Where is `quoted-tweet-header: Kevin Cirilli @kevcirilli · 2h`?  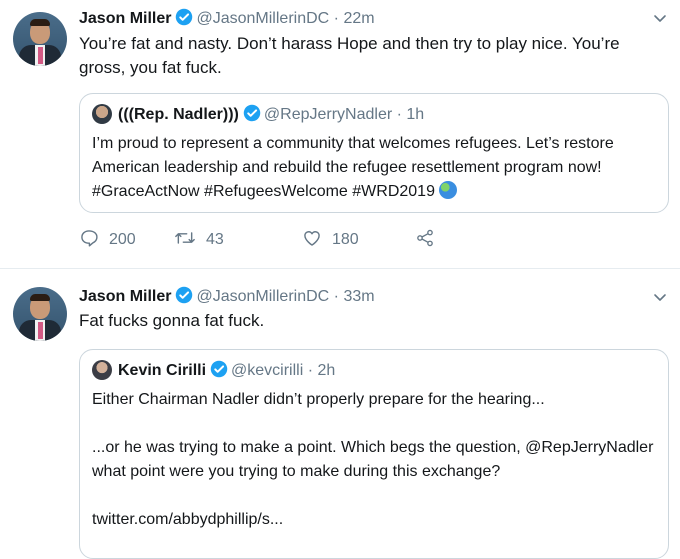 quoted-tweet-header: Kevin Cirilli @kevcirilli · 2h is located at coordinates (213, 371).